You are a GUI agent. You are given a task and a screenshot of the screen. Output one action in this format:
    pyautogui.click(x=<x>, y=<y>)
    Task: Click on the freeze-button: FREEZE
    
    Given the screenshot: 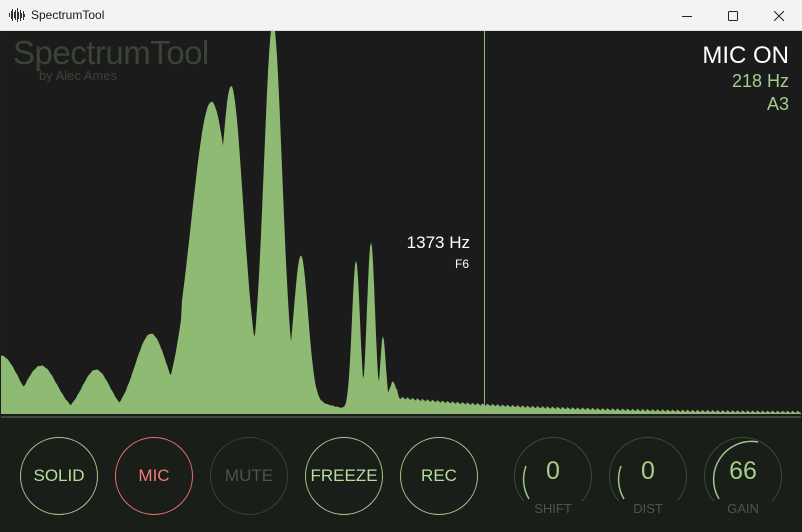 What is the action you would take?
    pyautogui.click(x=344, y=476)
    